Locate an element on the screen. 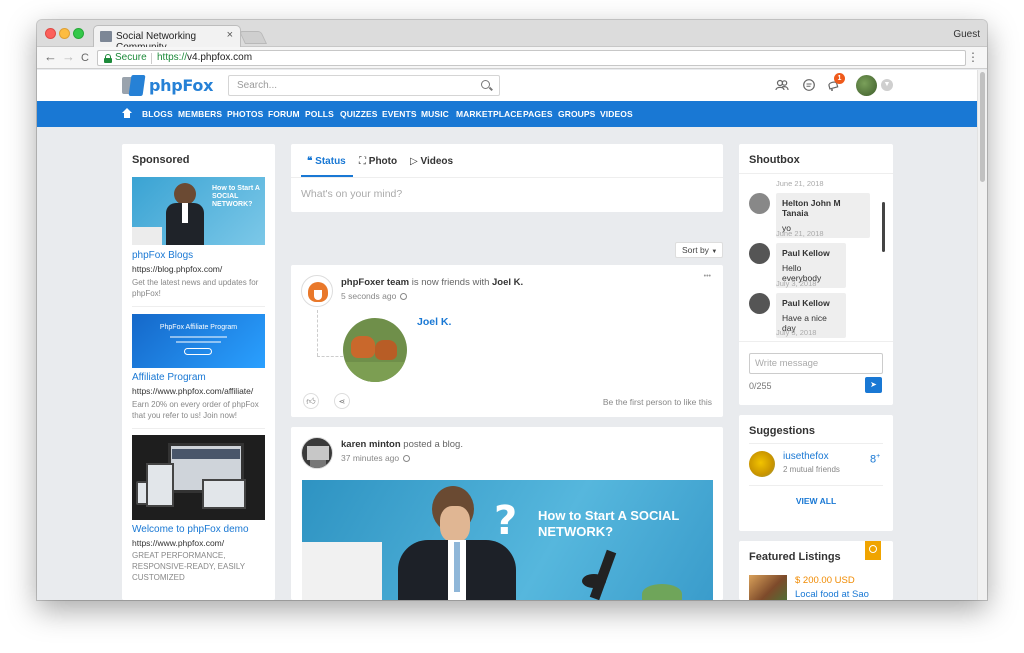 The height and width of the screenshot is (653, 1024). message-date: July 3, 2018 is located at coordinates (796, 332).